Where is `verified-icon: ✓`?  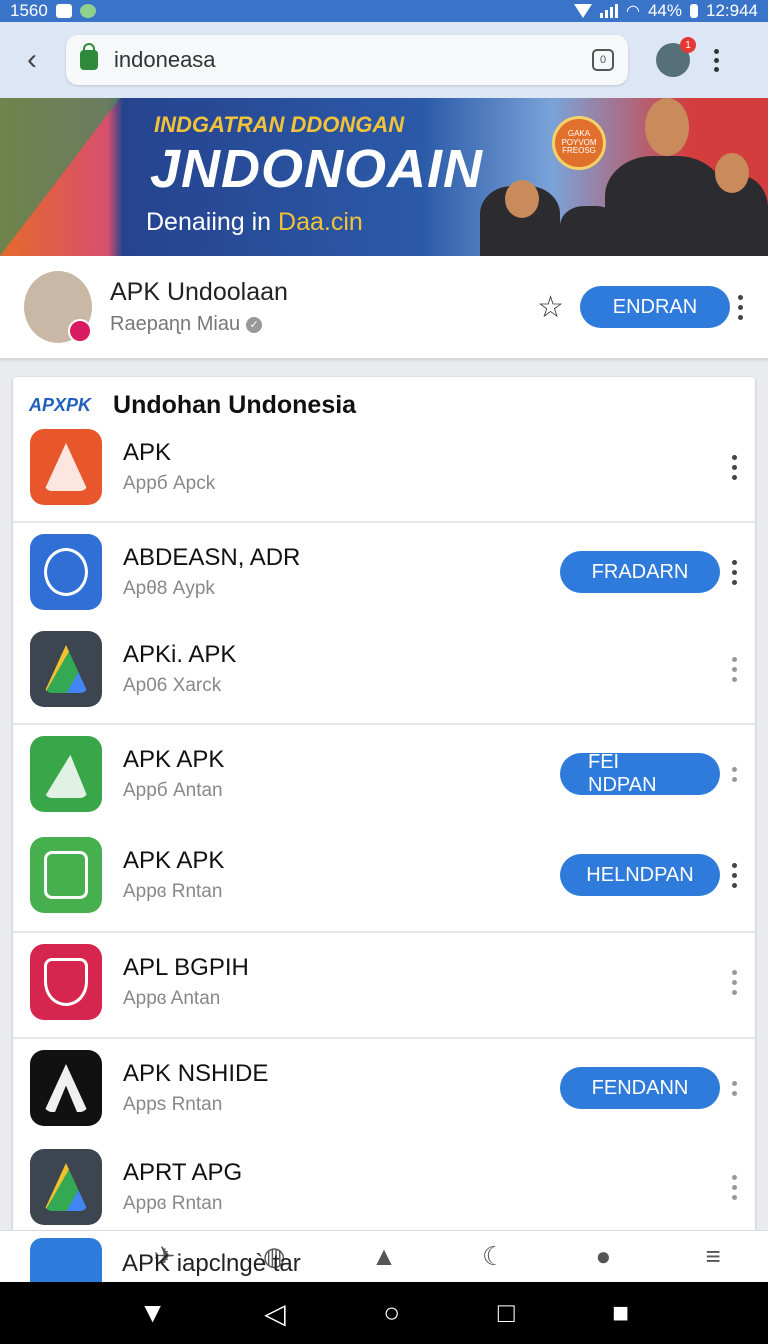
verified-icon: ✓ is located at coordinates (254, 324).